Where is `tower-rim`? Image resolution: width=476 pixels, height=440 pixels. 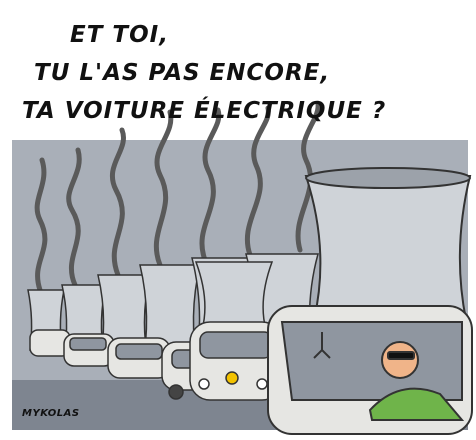
tower-rim is located at coordinates (388, 178).